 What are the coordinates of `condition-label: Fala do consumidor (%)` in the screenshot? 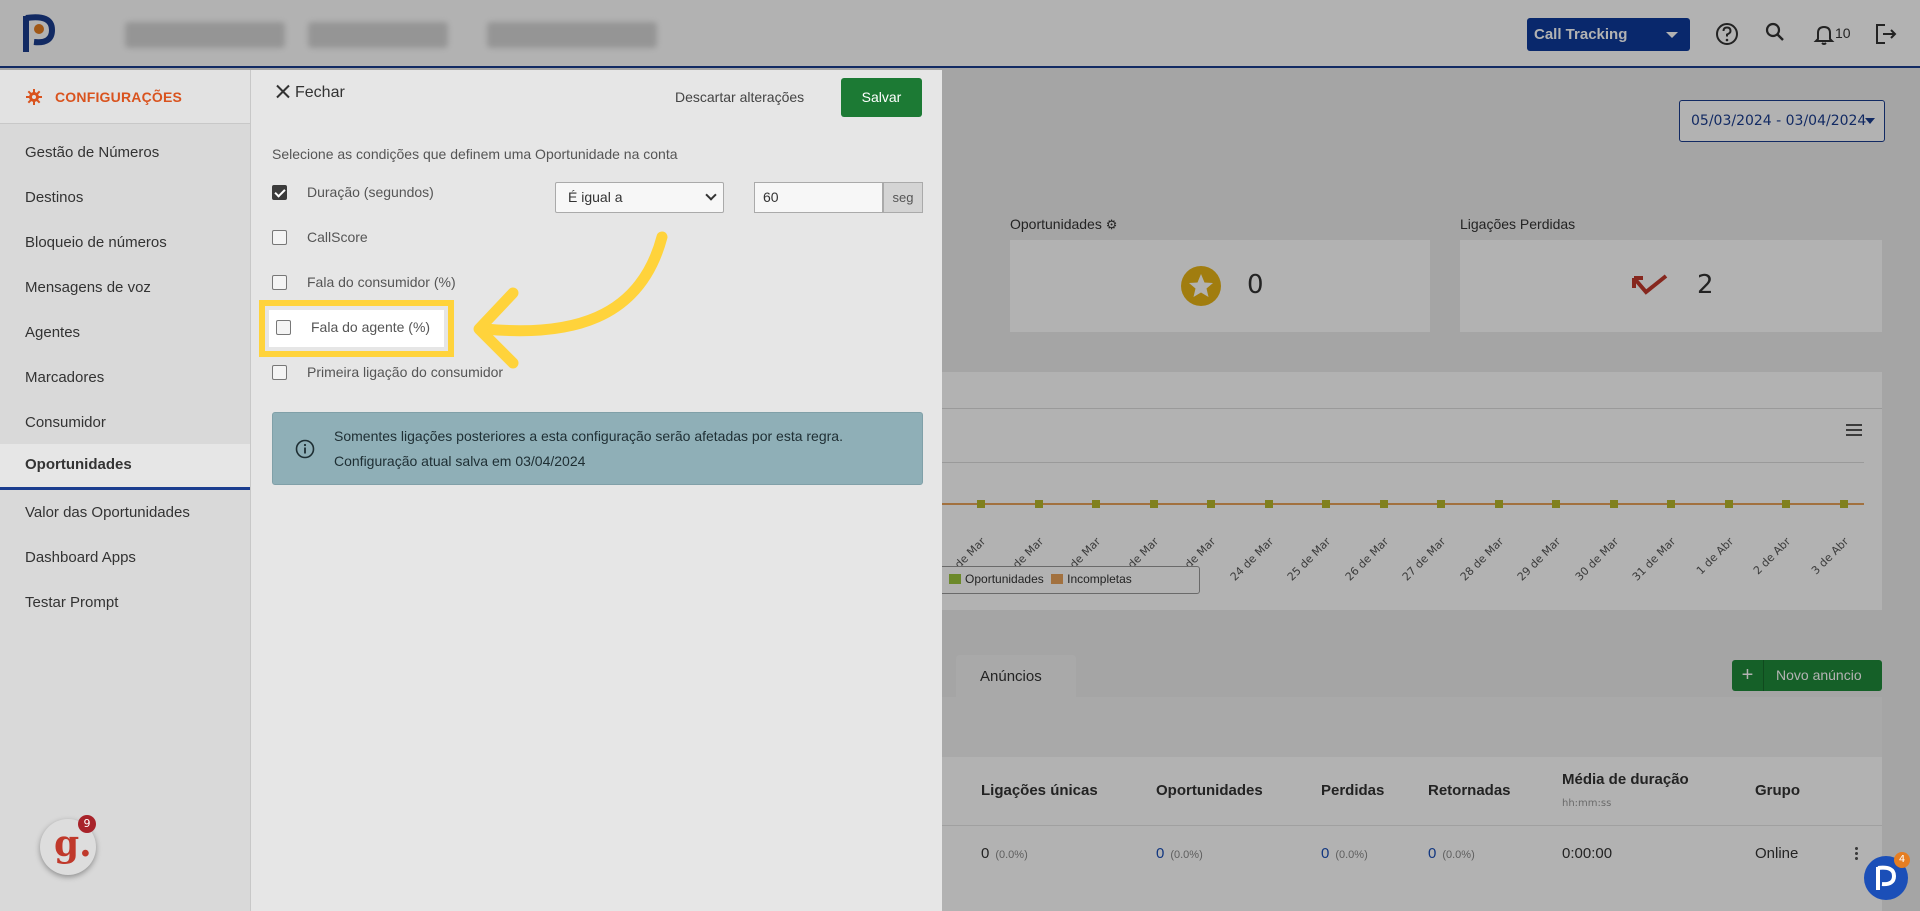 It's located at (381, 282).